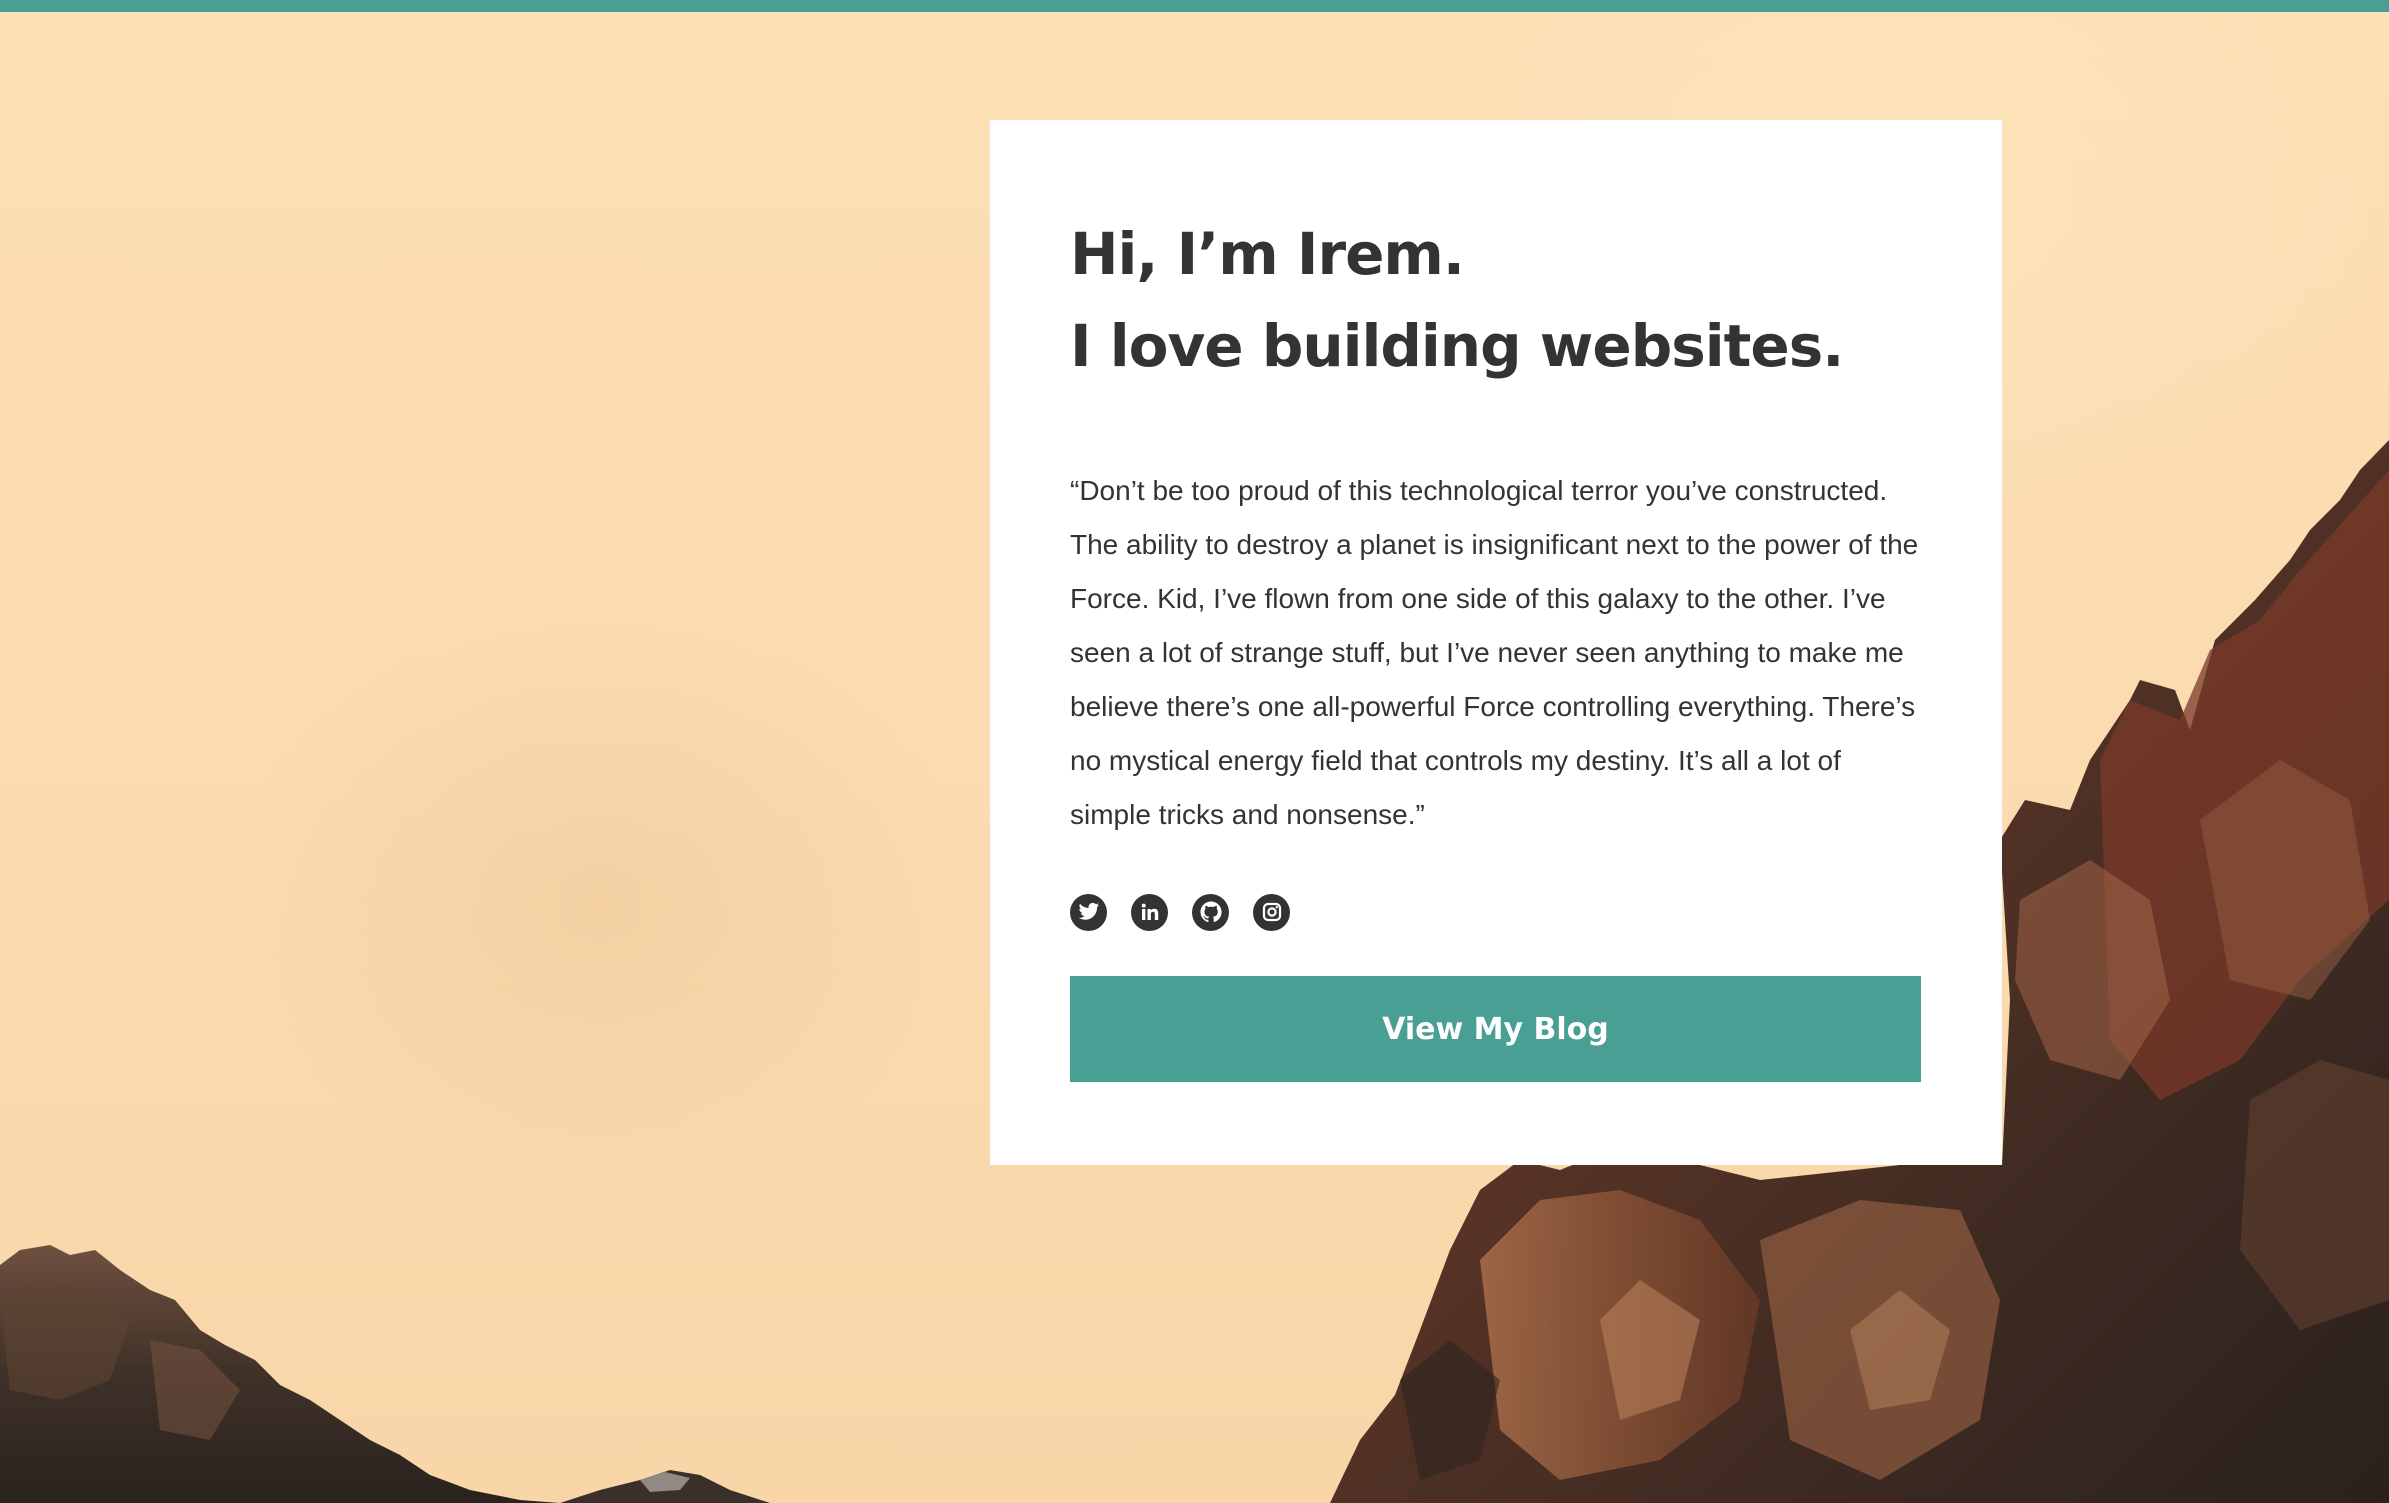 Image resolution: width=2389 pixels, height=1503 pixels. What do you see at coordinates (1457, 346) in the screenshot?
I see `headline-line-2: I love building websites.` at bounding box center [1457, 346].